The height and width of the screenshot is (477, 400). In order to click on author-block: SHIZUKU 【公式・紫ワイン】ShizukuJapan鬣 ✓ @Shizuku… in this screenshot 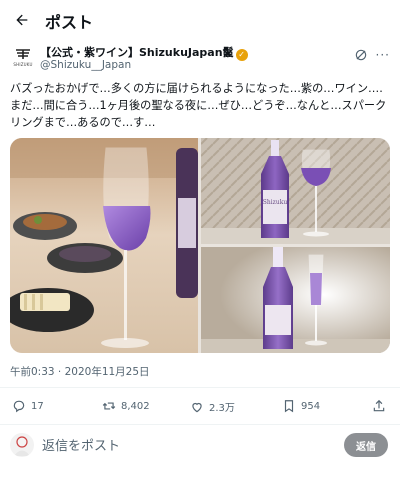, I will do `click(200, 59)`.